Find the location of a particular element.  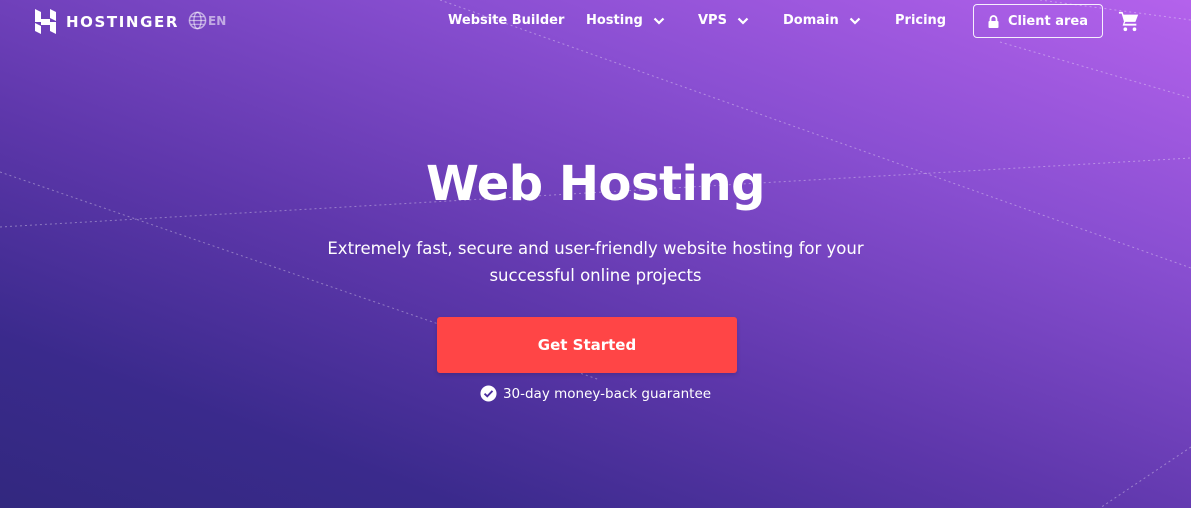

nav-item-label: Pricing is located at coordinates (921, 20).